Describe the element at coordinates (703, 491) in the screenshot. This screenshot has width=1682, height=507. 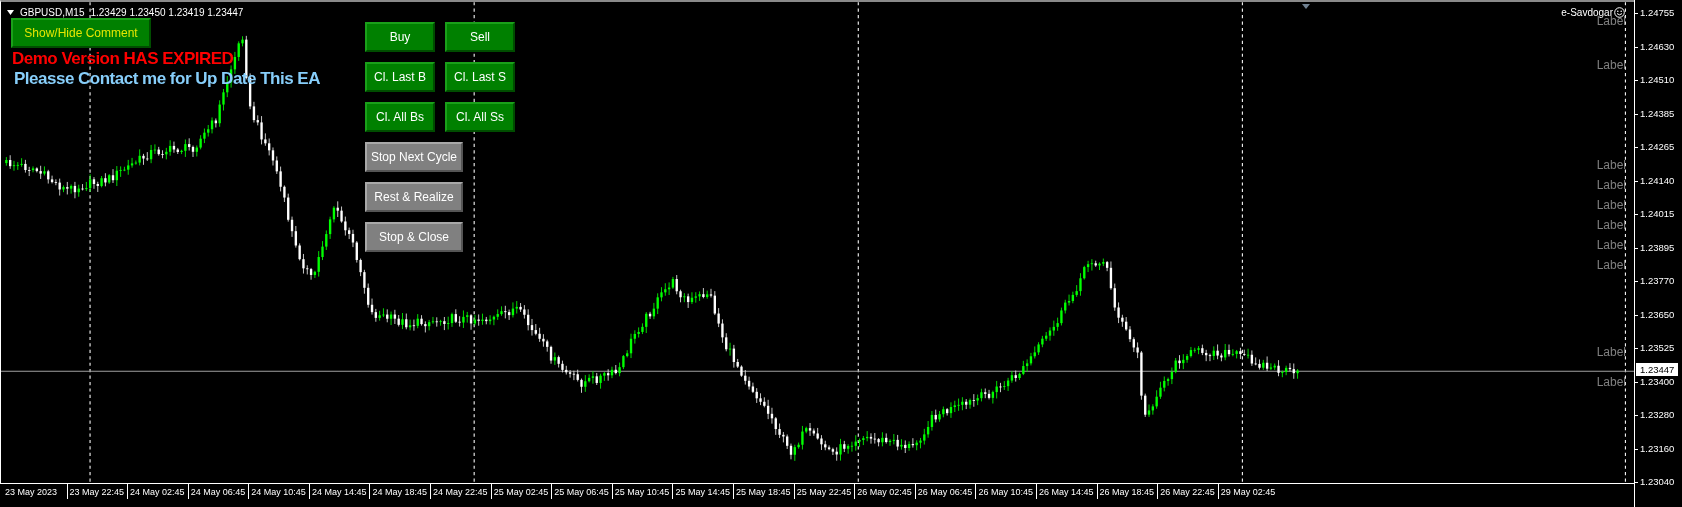
I see `time-tick: 25 May 14:45` at that location.